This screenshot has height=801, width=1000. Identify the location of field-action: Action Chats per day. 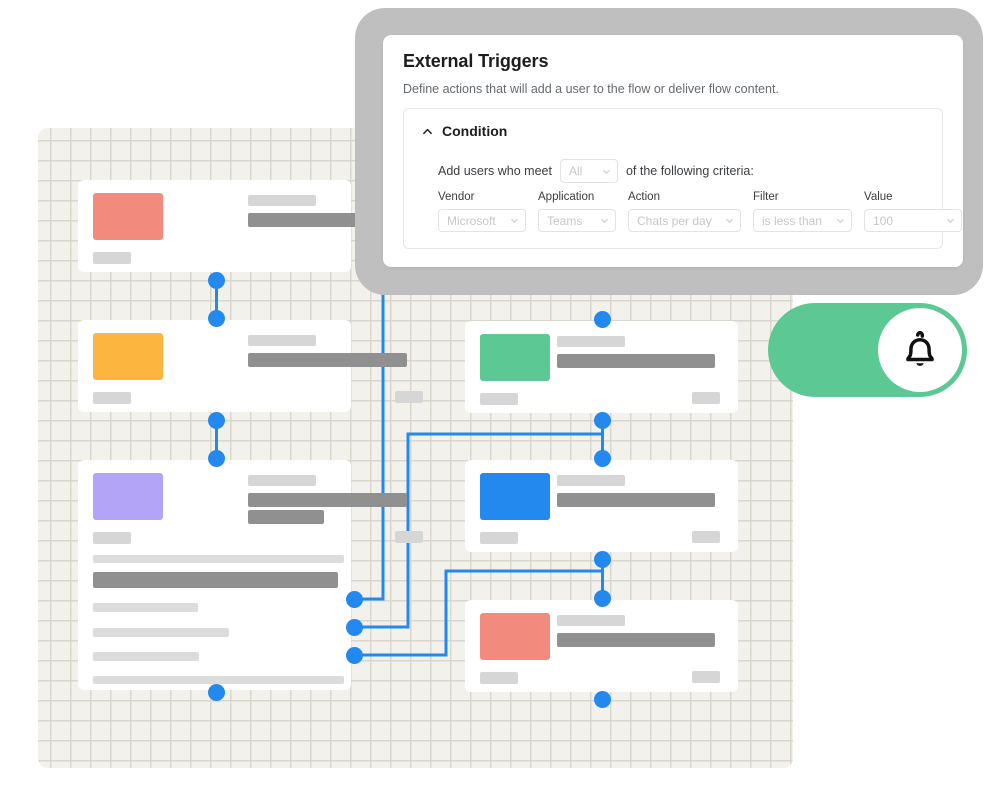
(684, 211).